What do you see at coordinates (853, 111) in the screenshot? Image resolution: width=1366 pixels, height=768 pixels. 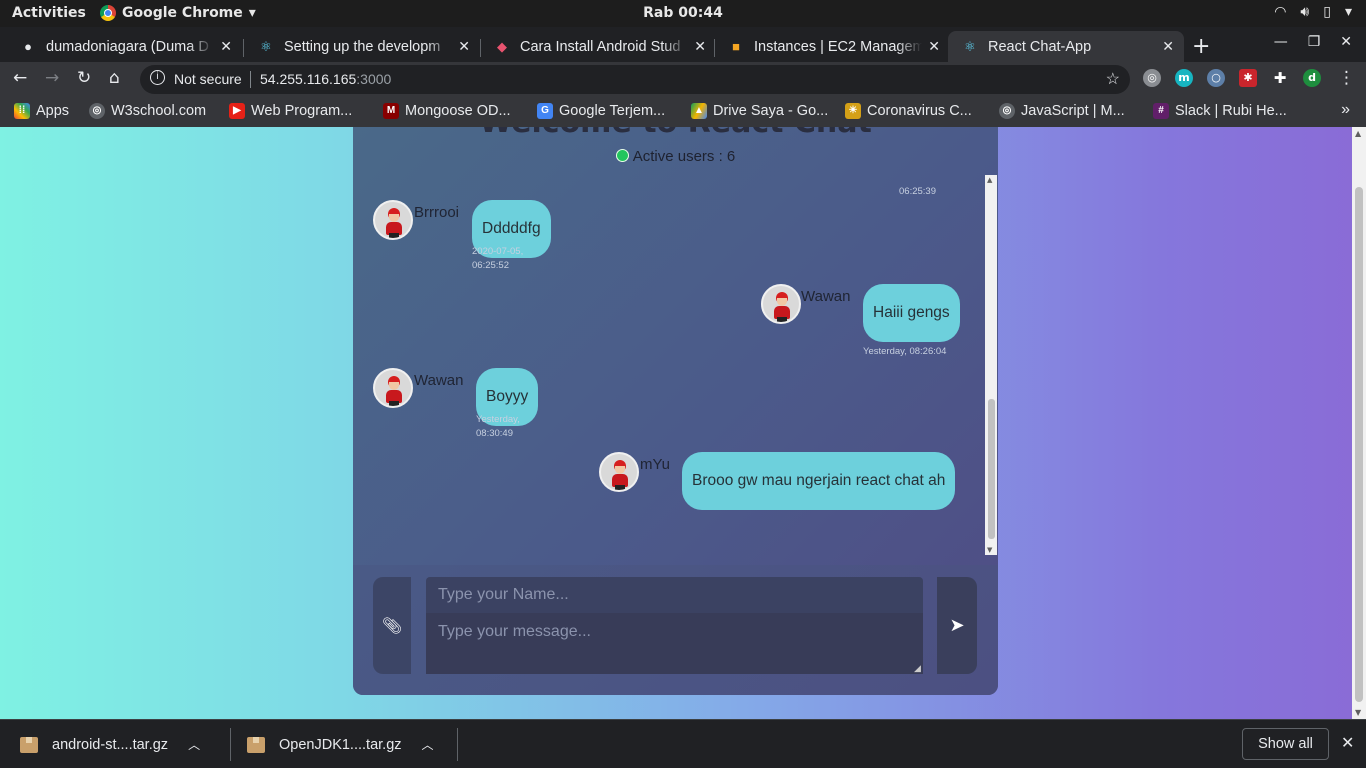 I see `covid-icon: ☀` at bounding box center [853, 111].